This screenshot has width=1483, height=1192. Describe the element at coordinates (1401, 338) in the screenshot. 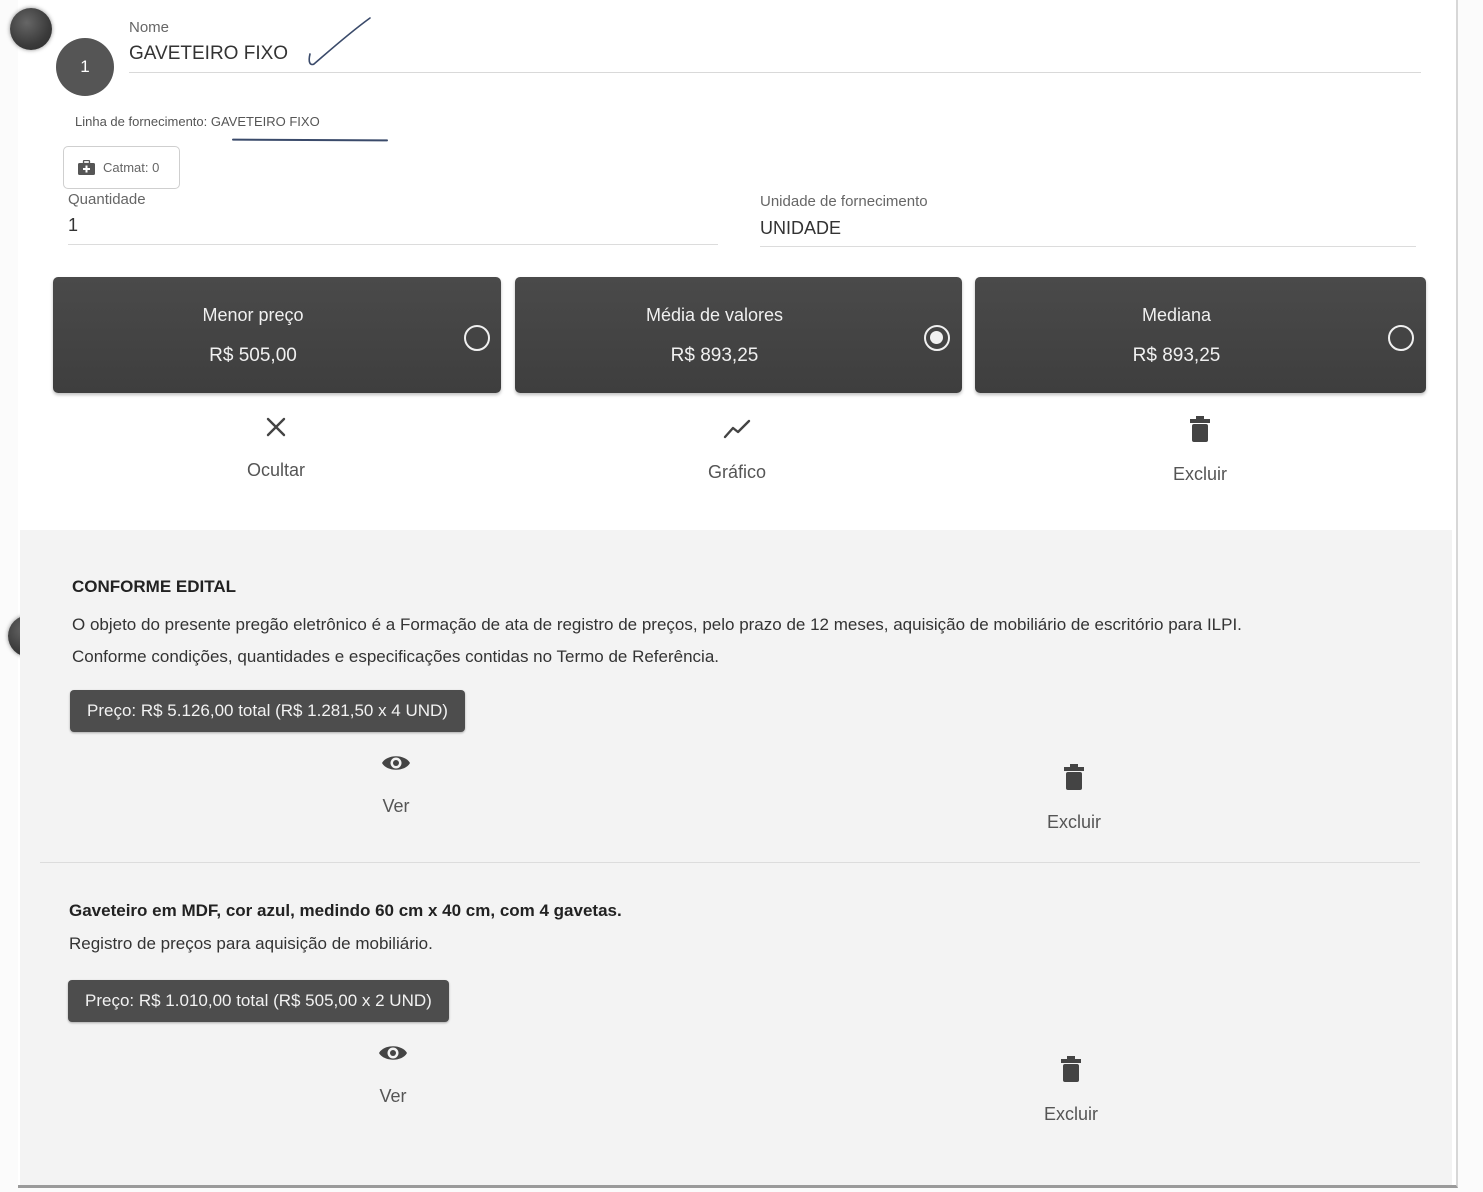

I see `radio-median` at that location.